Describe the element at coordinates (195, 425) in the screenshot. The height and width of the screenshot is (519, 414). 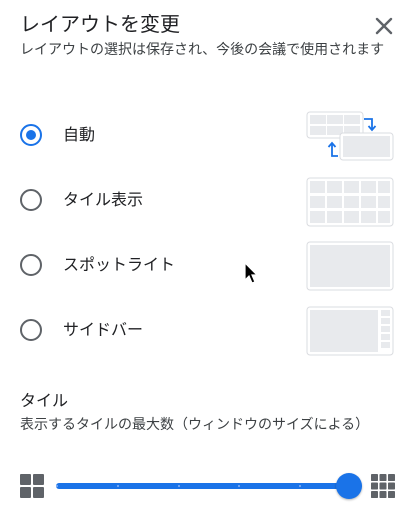
I see `tiles-section-description: 表示するタイルの最大数（ウィンドウのサイズによる）` at that location.